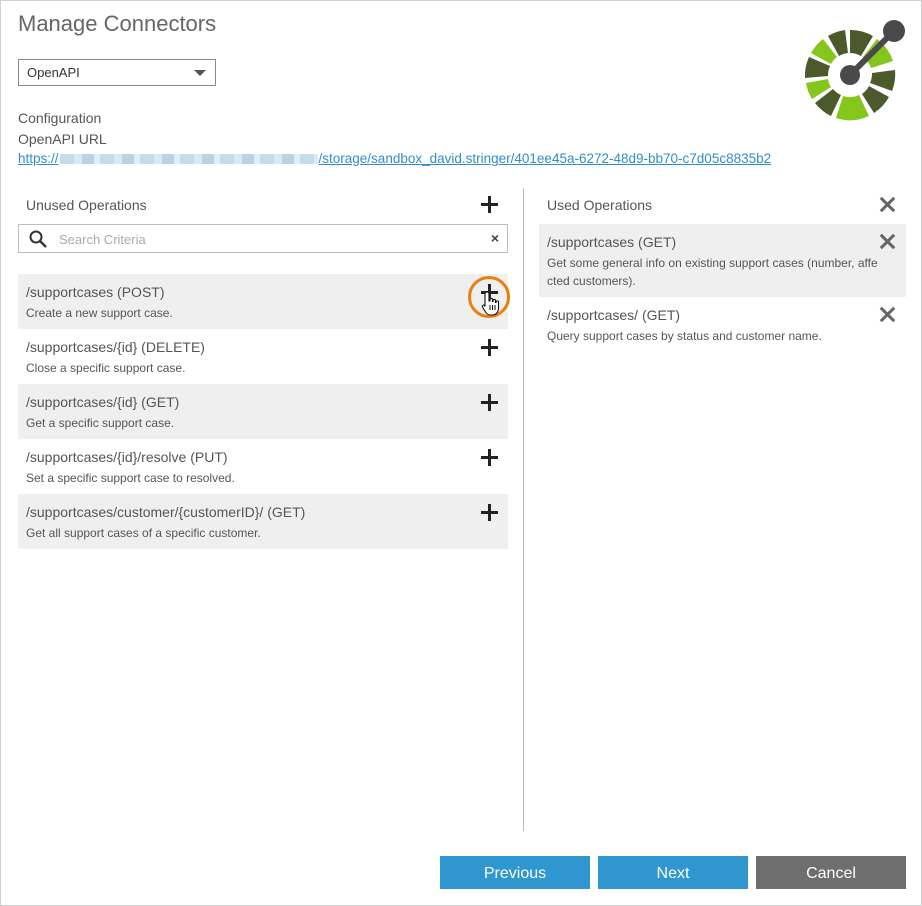 Image resolution: width=922 pixels, height=906 pixels. I want to click on connector-type-value: OpenAPI, so click(53, 72).